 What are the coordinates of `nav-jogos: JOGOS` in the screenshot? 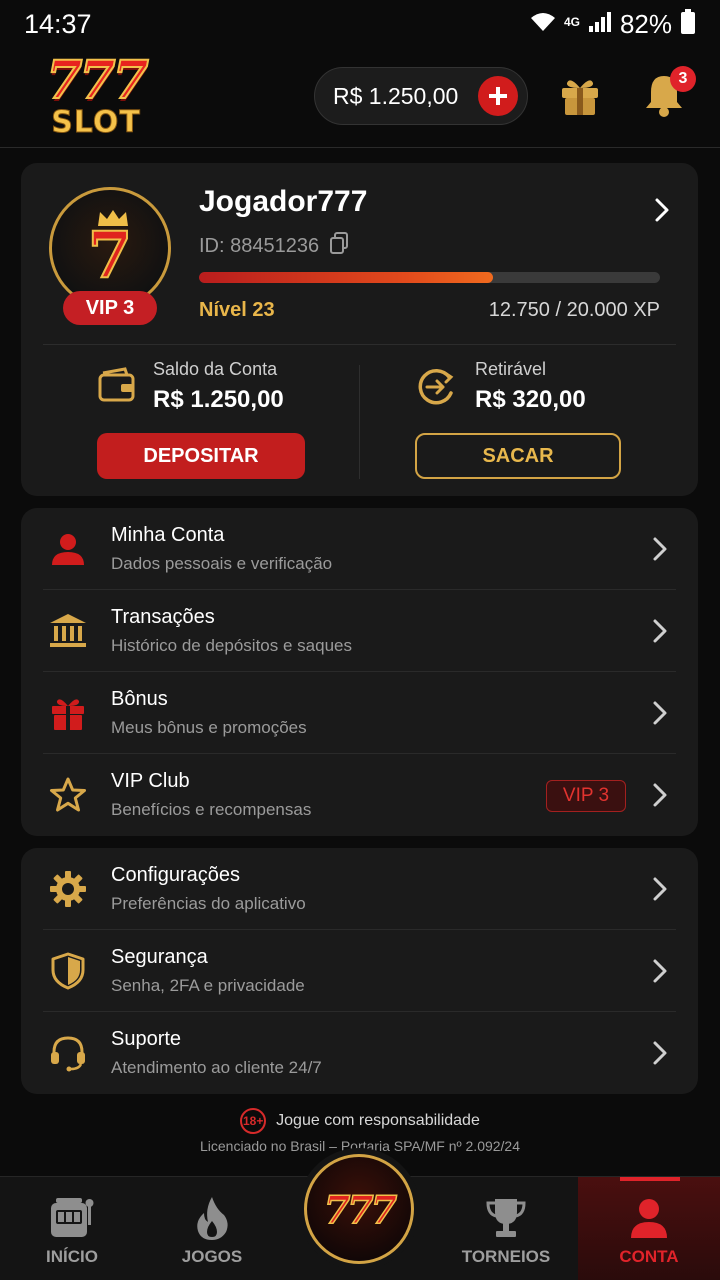 It's located at (212, 1228).